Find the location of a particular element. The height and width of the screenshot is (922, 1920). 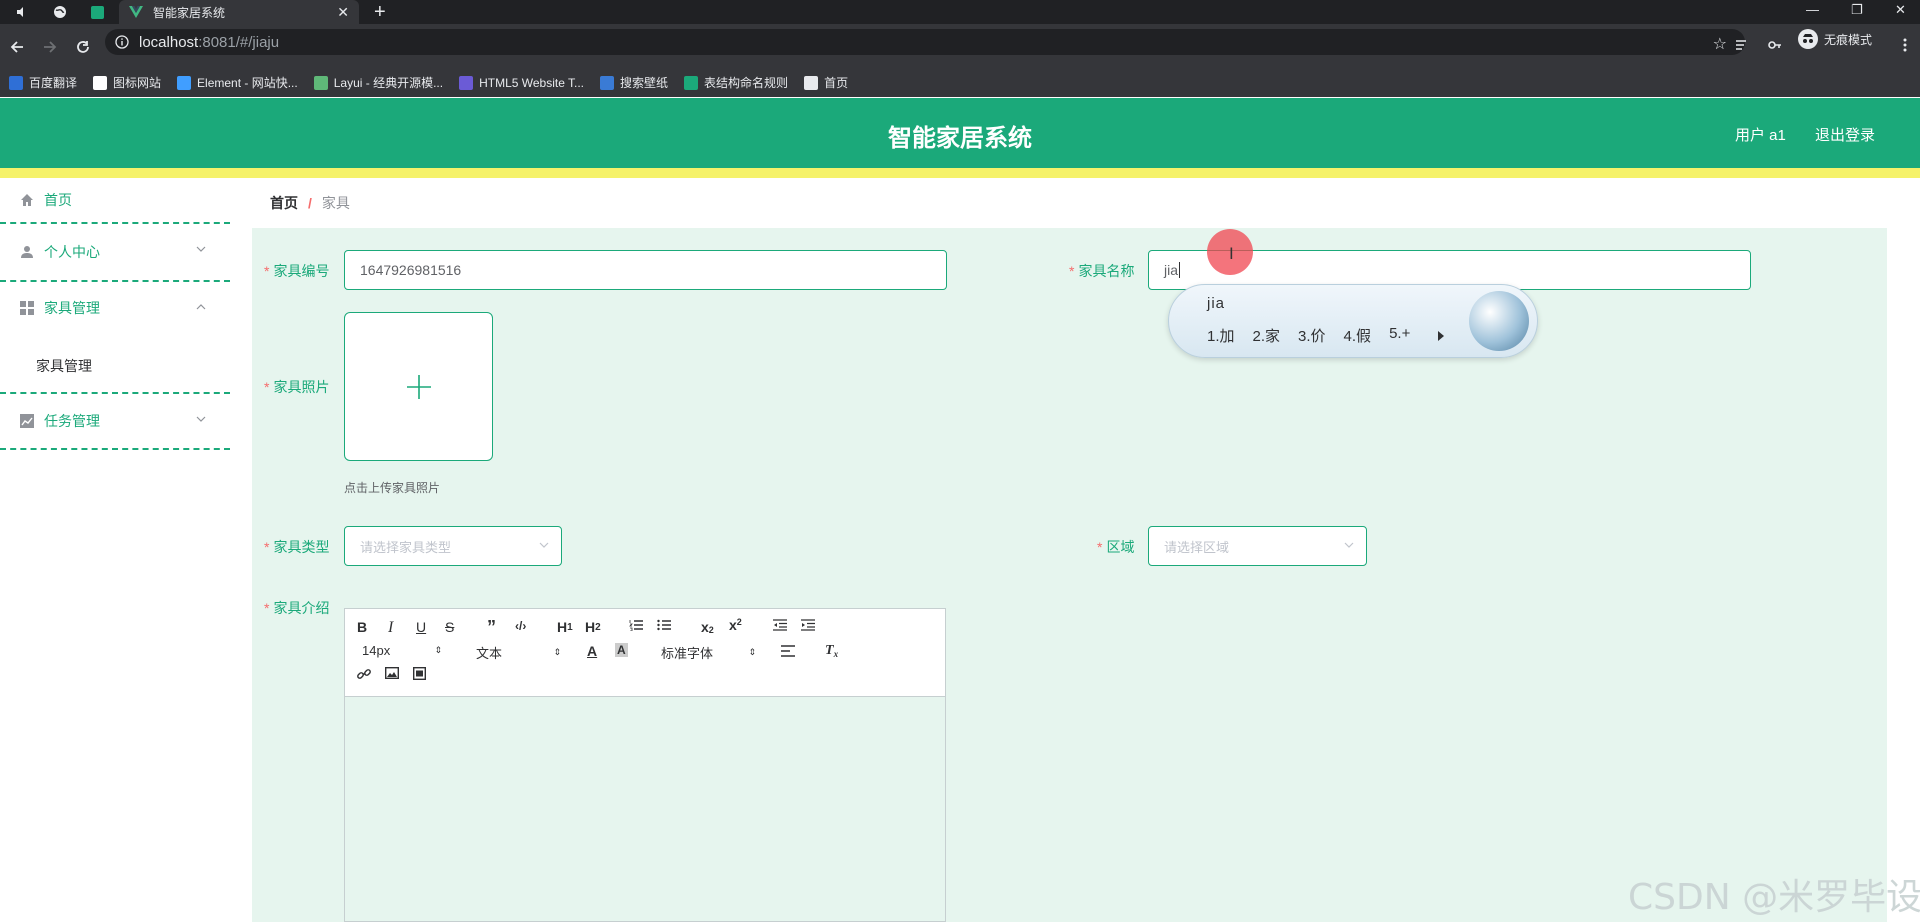

vue-icon is located at coordinates (136, 12).